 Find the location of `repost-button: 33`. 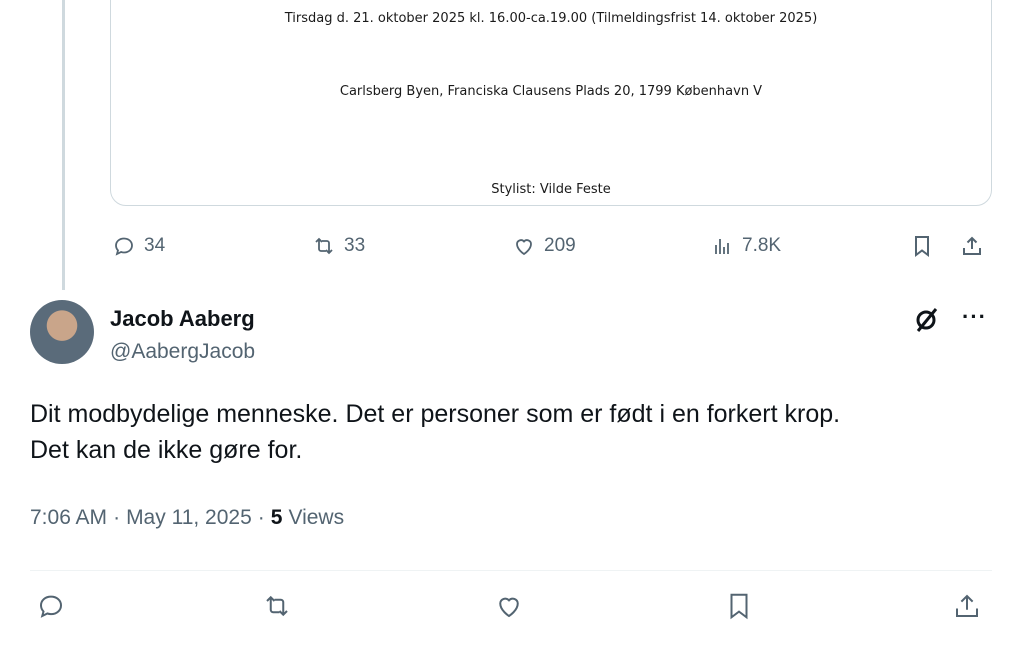

repost-button: 33 is located at coordinates (338, 246).